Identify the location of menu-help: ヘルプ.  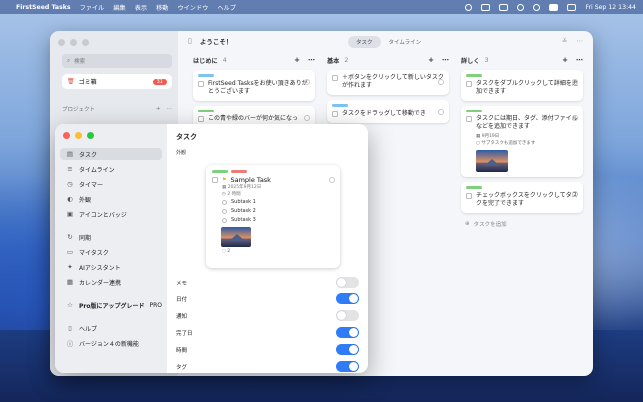
(226, 7).